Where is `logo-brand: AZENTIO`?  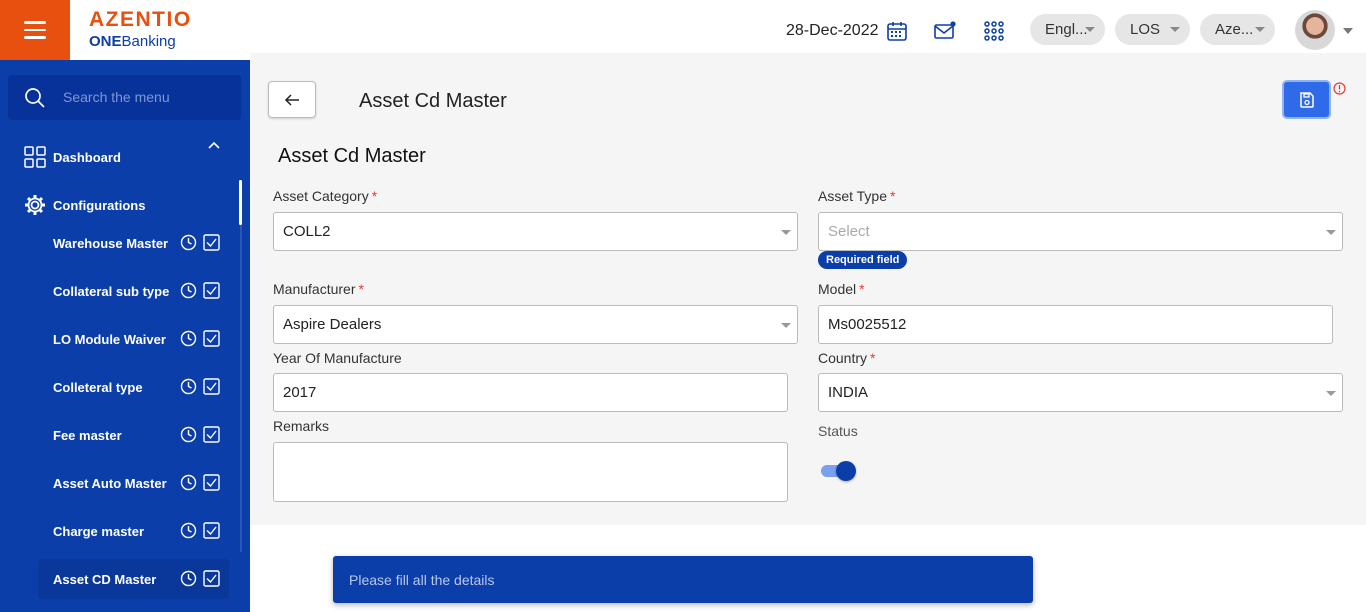
logo-brand: AZENTIO is located at coordinates (140, 19).